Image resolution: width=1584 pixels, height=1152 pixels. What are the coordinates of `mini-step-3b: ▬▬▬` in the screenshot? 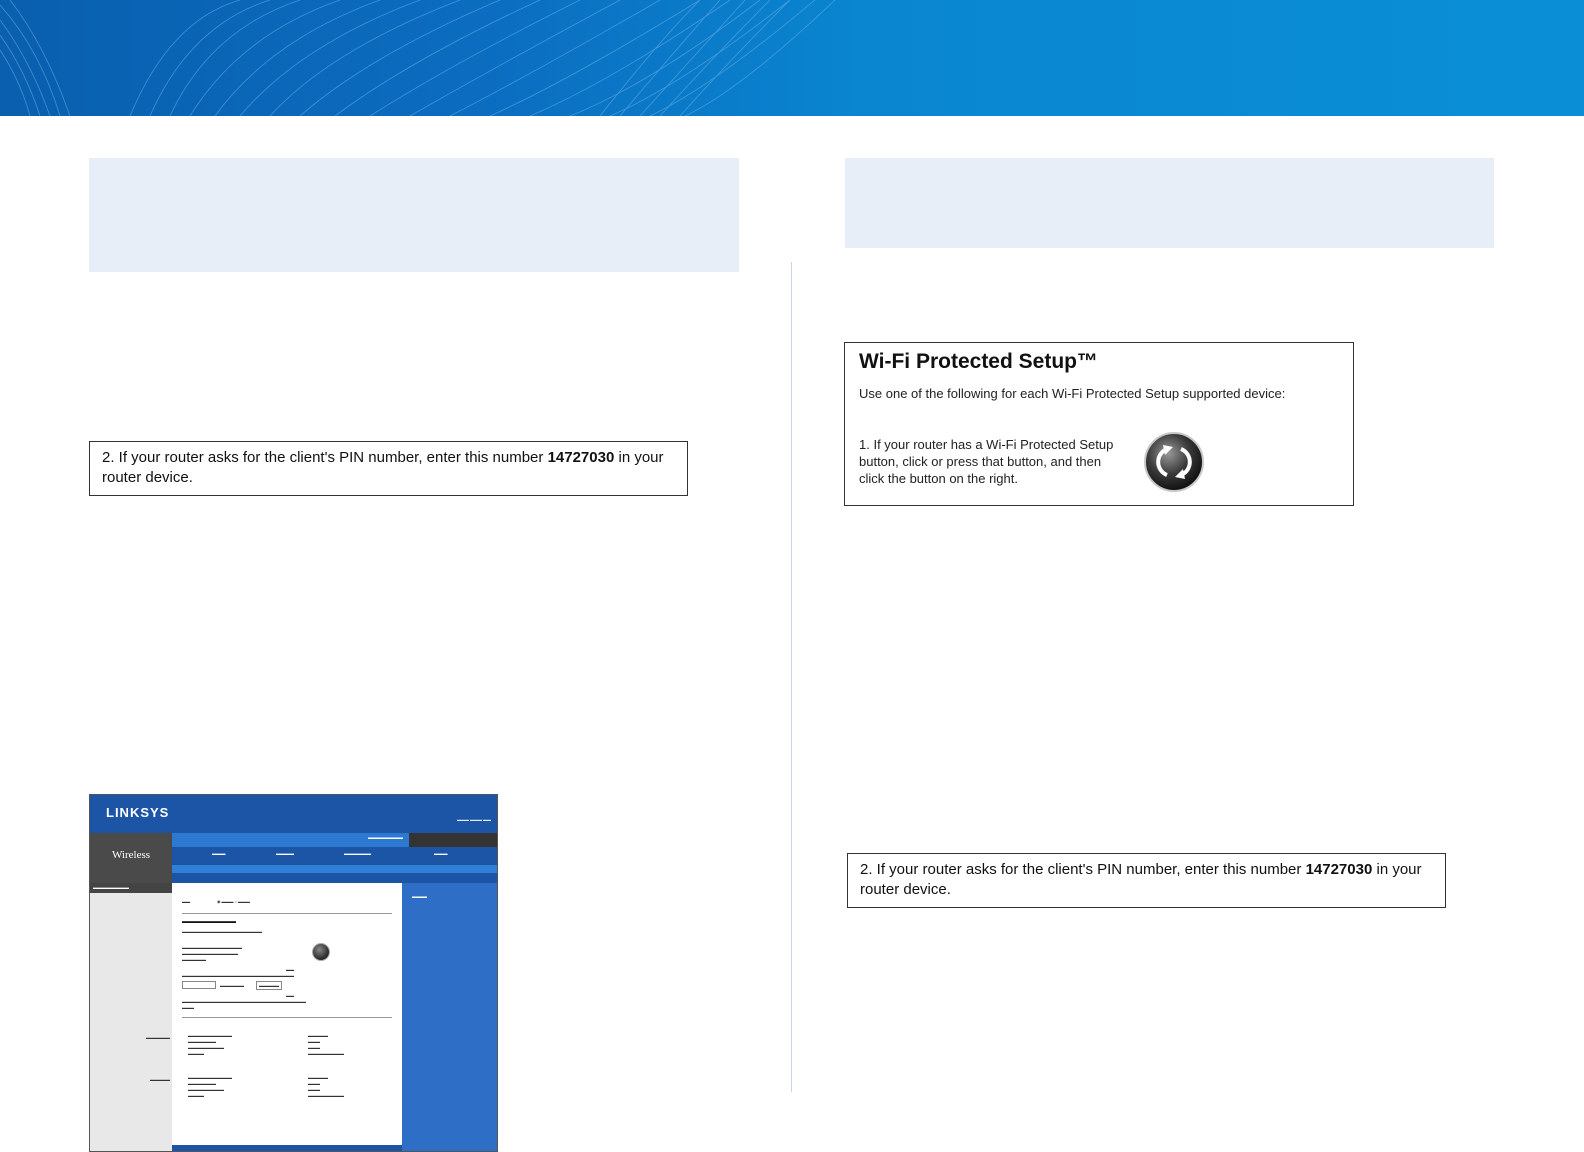 It's located at (188, 1007).